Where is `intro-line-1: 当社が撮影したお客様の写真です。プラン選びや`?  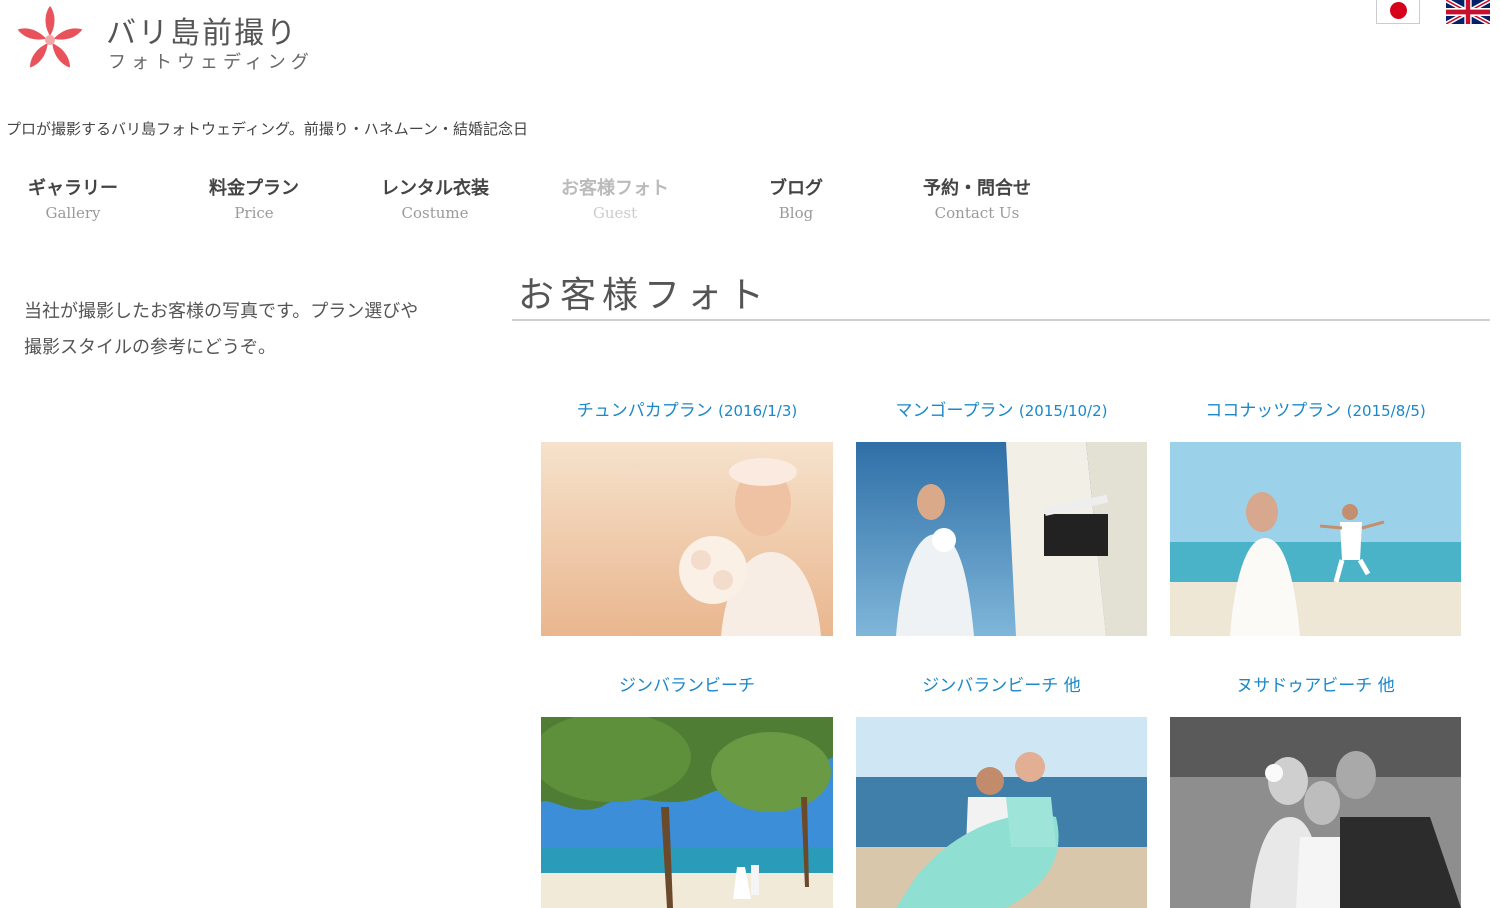 intro-line-1: 当社が撮影したお客様の写真です。プラン選びや is located at coordinates (221, 311).